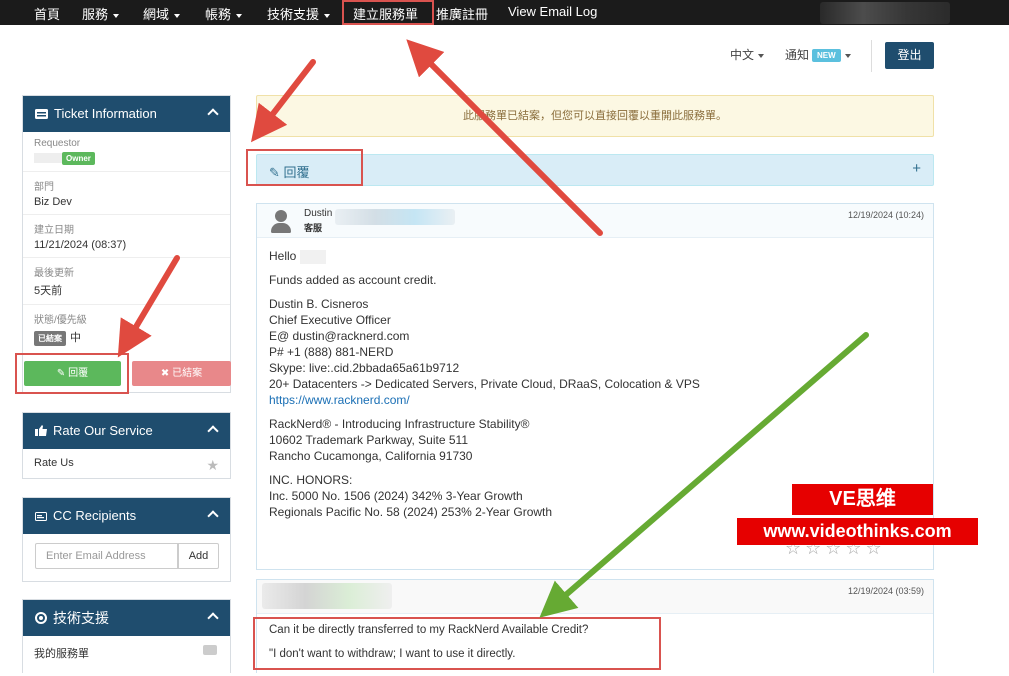 This screenshot has height=676, width=1009. I want to click on nav-affiliates: 推廣註冊, so click(462, 13).